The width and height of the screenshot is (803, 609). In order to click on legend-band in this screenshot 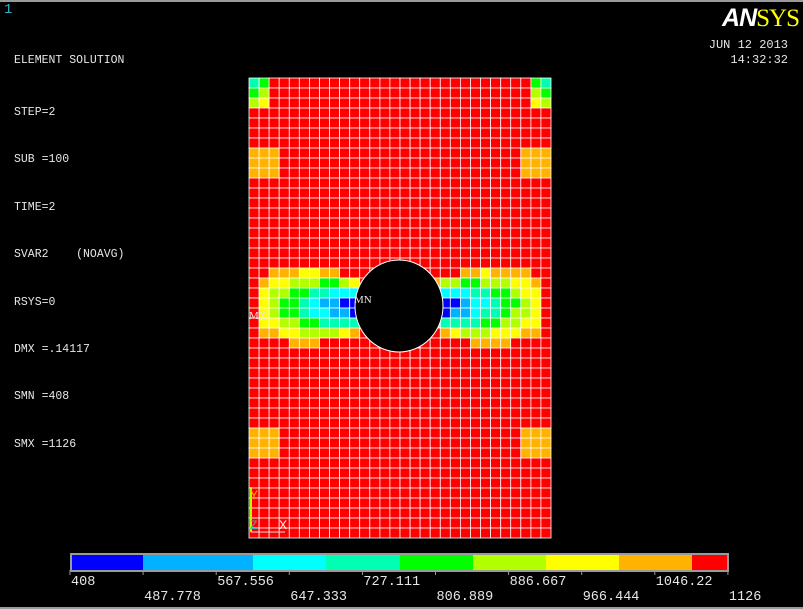, I will do `click(509, 562)`.